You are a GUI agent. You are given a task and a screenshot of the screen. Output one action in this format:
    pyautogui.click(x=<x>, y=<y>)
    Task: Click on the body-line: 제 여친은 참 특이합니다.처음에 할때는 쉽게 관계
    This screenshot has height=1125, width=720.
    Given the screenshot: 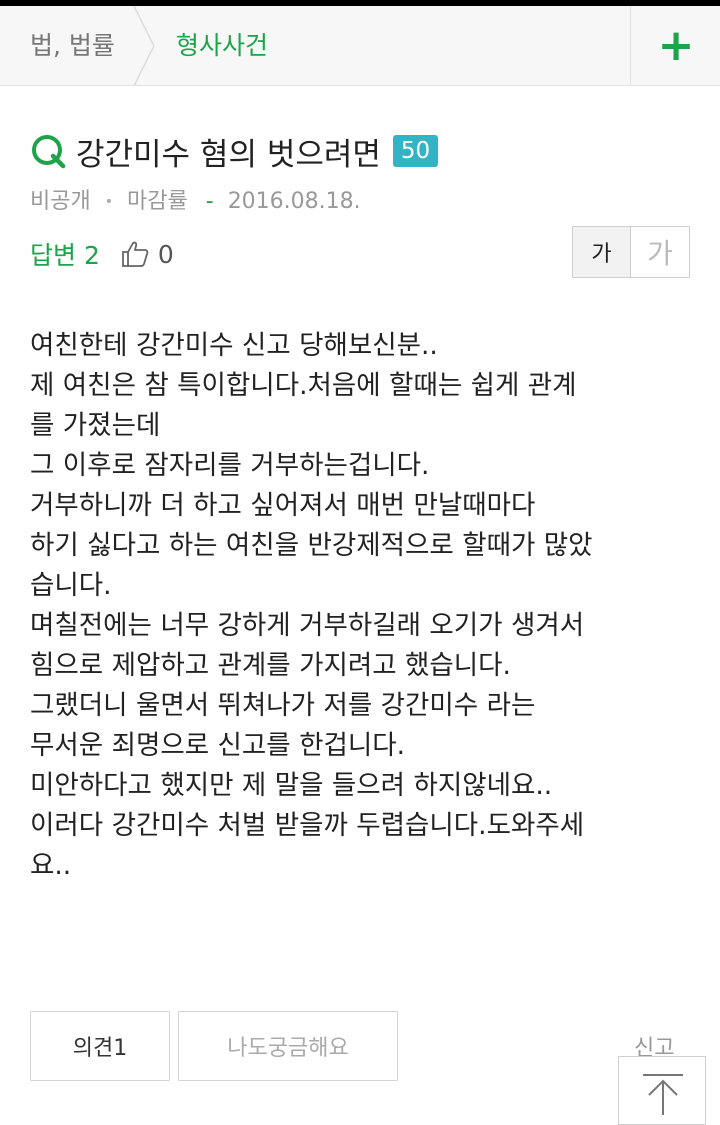 What is the action you would take?
    pyautogui.click(x=303, y=385)
    